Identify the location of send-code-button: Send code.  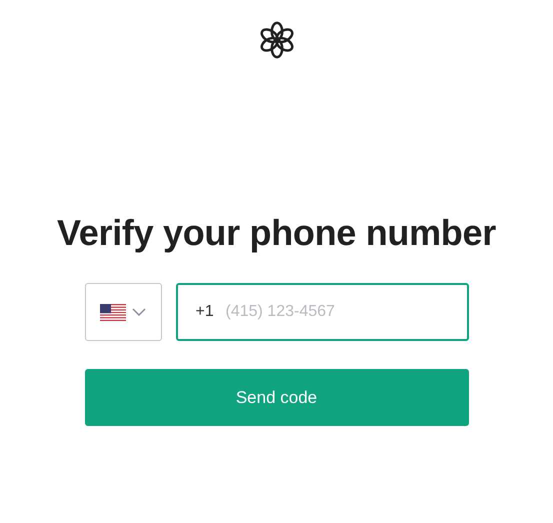
(276, 397).